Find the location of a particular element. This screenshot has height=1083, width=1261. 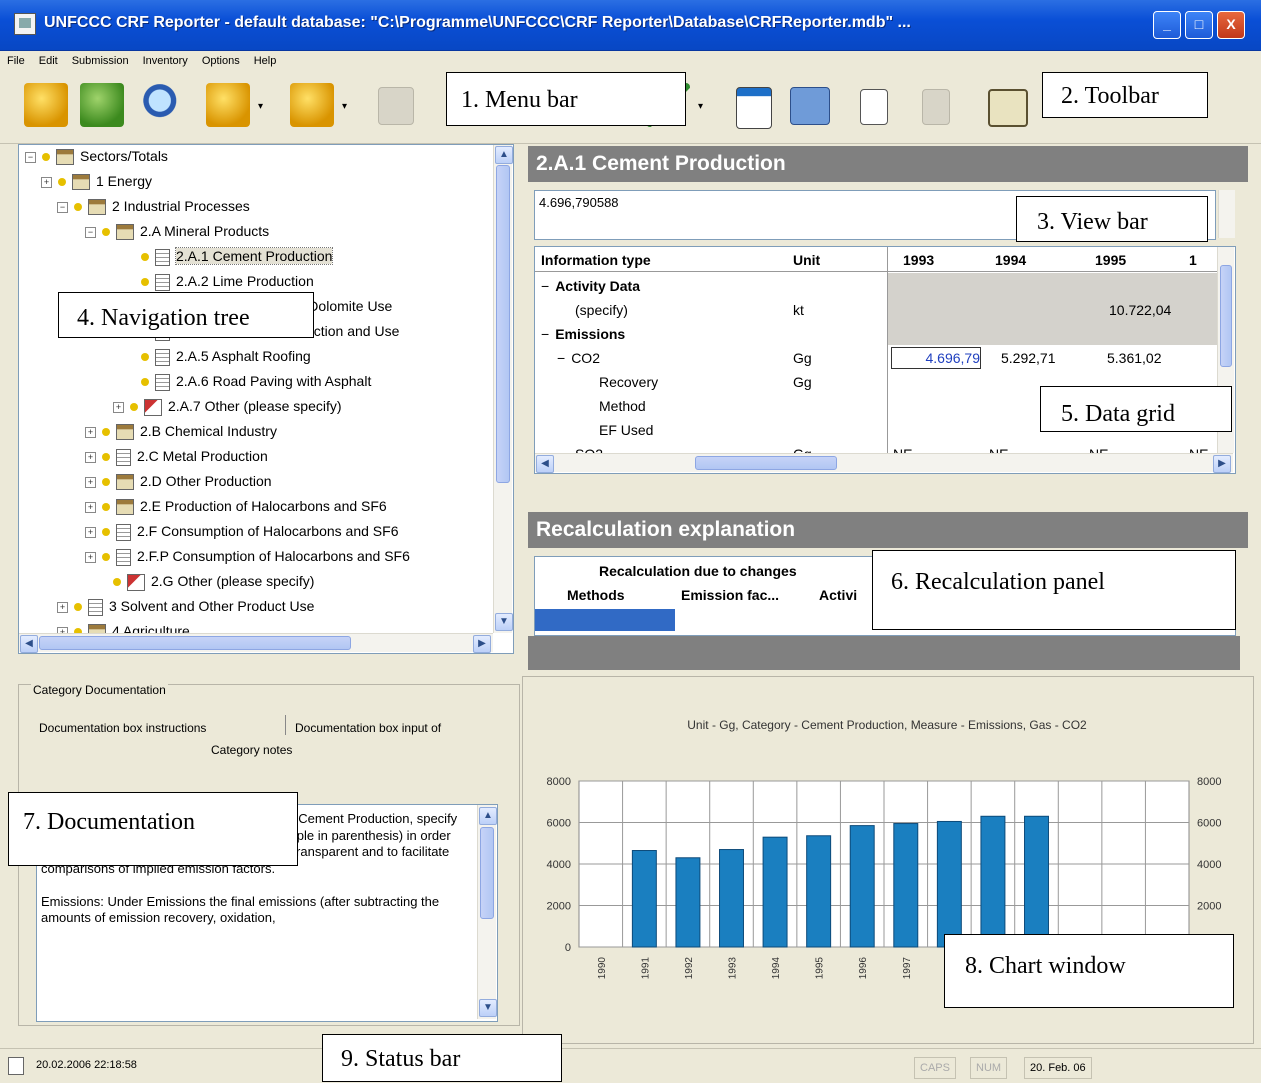

column-header: 1995 is located at coordinates (1110, 260).